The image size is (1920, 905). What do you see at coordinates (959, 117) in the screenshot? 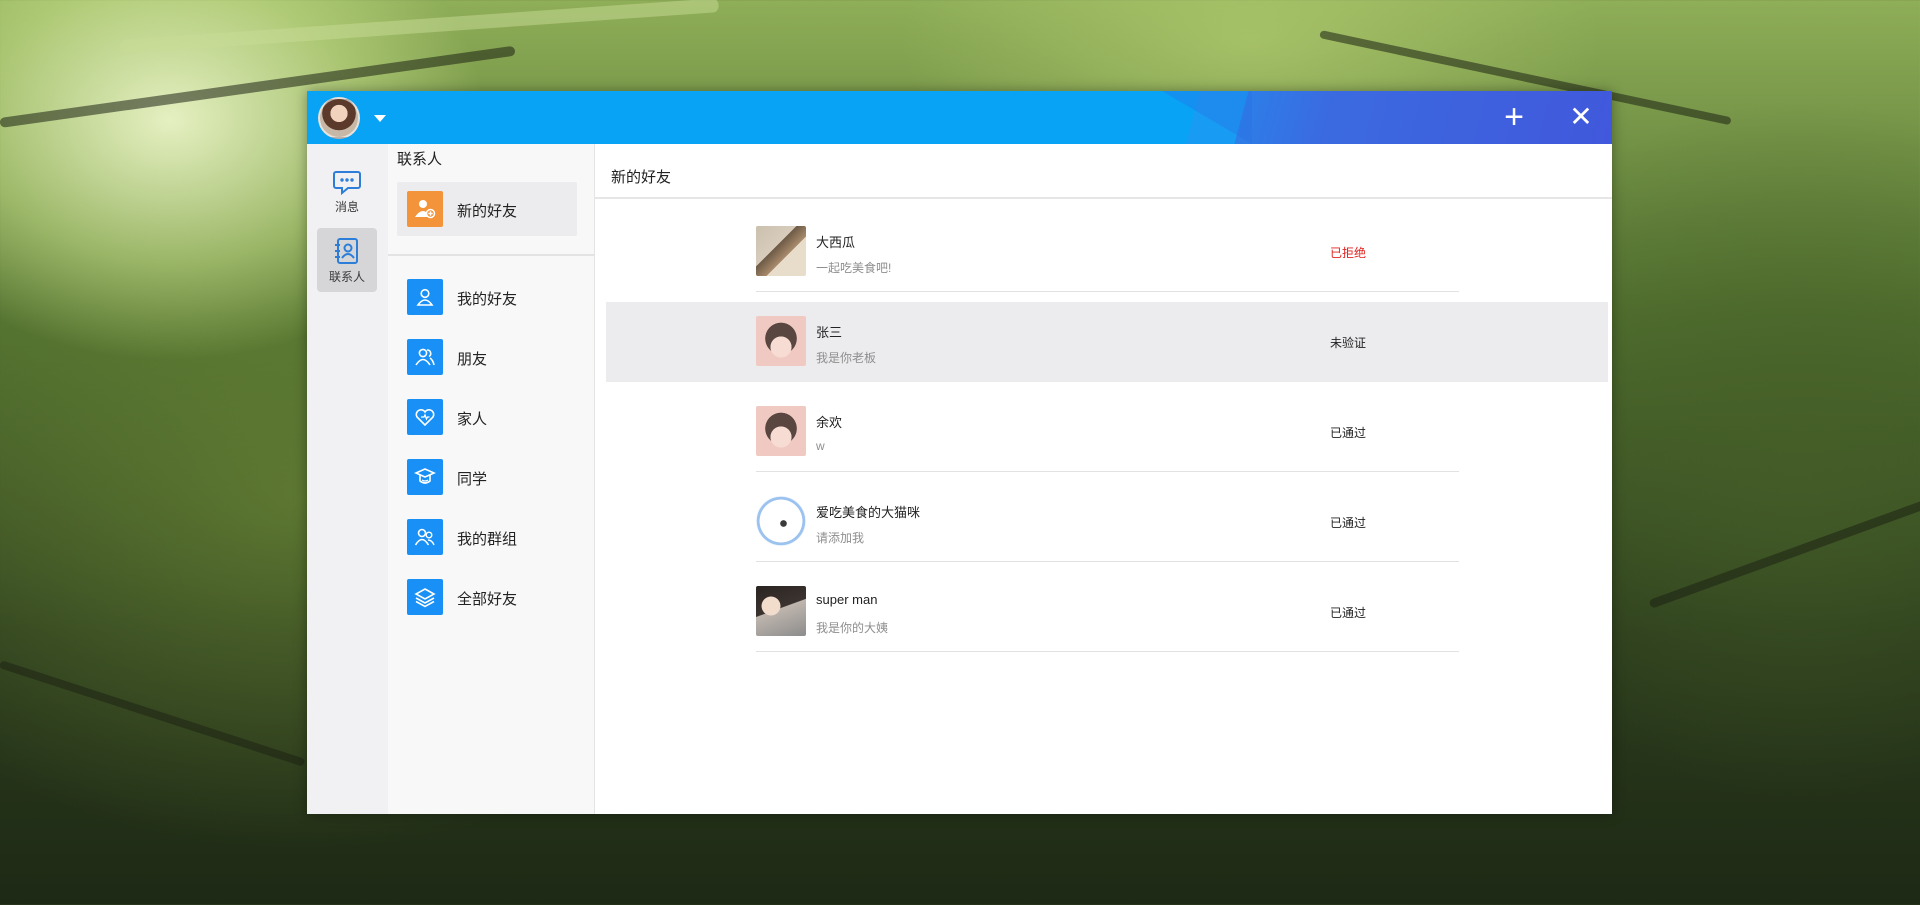
I see `title-bar: + ✕` at bounding box center [959, 117].